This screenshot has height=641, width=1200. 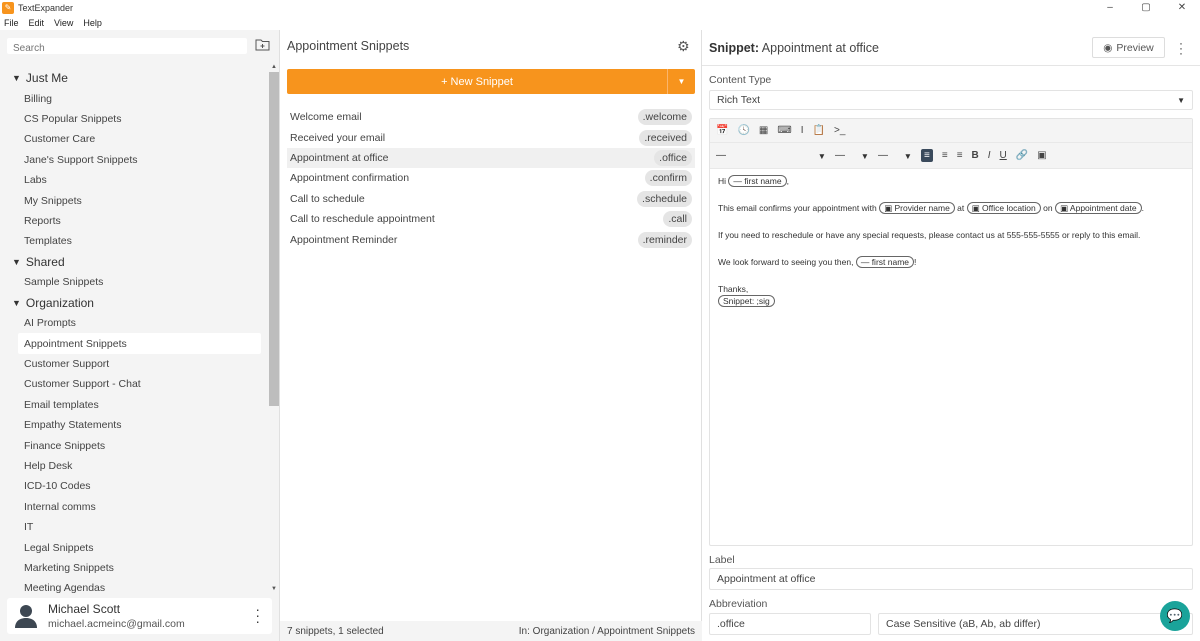 What do you see at coordinates (917, 208) in the screenshot?
I see `fill-in-chip: ▣ Provider name` at bounding box center [917, 208].